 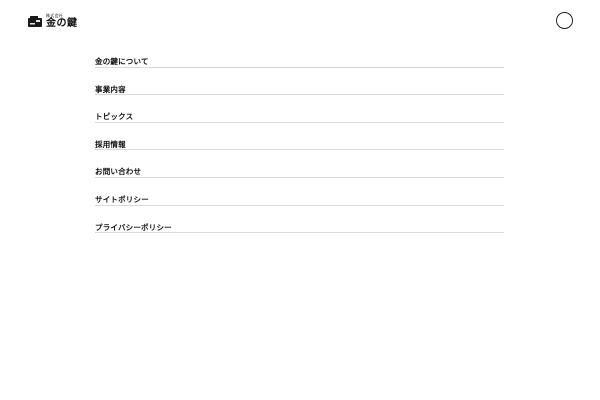 I want to click on nav-link-about: 金の鍵について, so click(x=299, y=63).